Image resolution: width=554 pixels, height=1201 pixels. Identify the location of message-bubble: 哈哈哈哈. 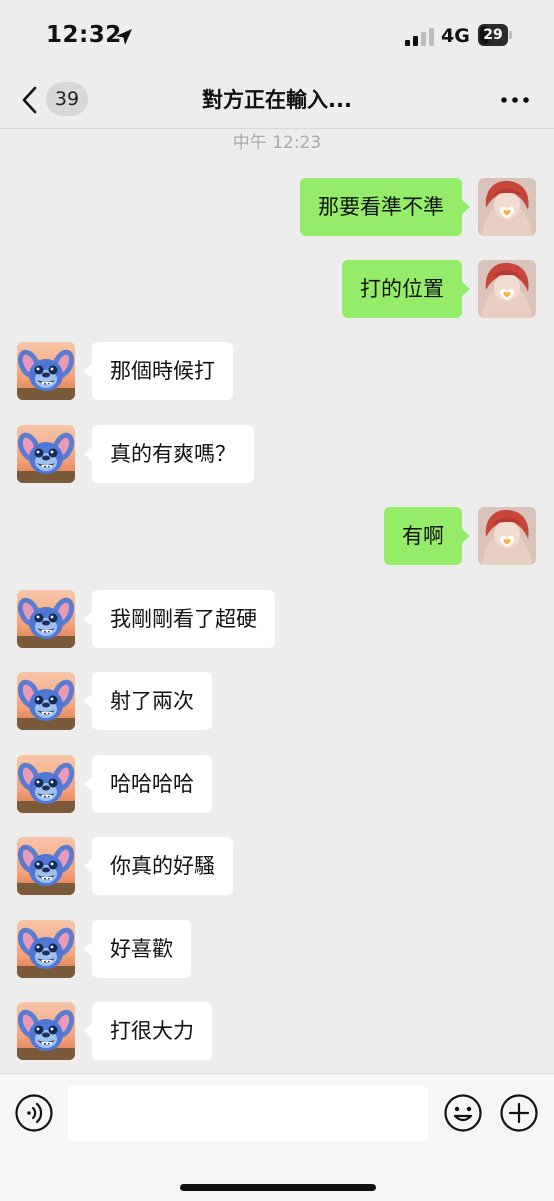
(148, 784).